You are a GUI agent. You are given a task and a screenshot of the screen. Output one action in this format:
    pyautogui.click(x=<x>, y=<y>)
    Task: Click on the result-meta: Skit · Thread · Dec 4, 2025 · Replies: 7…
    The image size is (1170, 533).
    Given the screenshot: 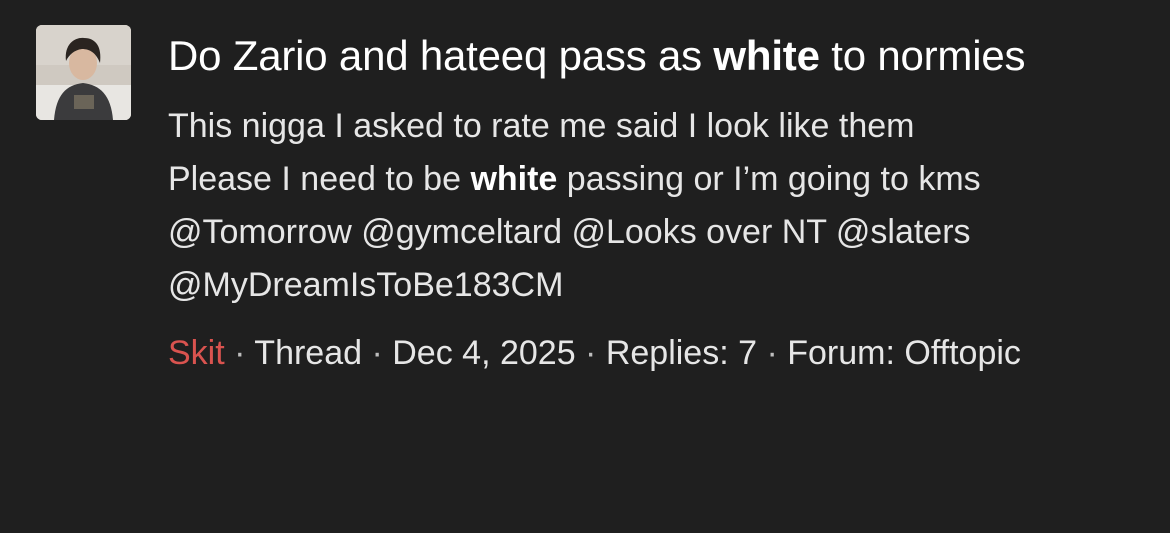 What is the action you would take?
    pyautogui.click(x=658, y=353)
    